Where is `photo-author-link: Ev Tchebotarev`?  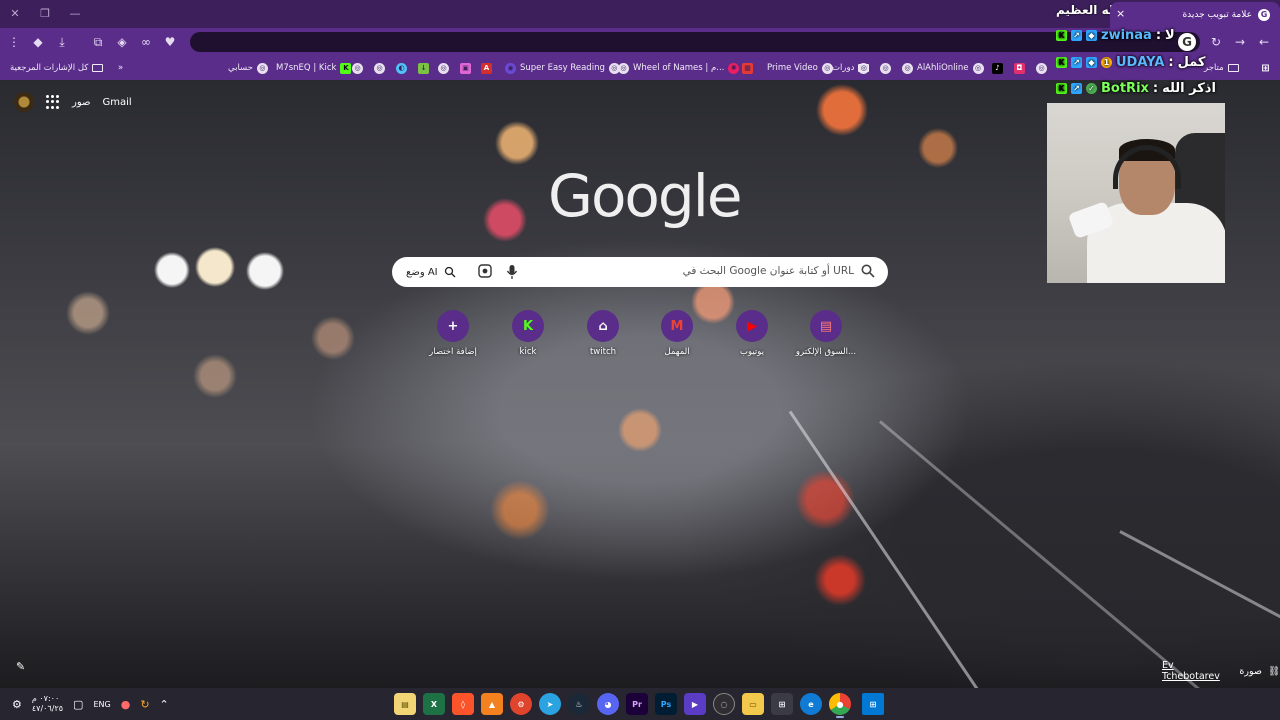 photo-author-link: Ev Tchebotarev is located at coordinates (1197, 671).